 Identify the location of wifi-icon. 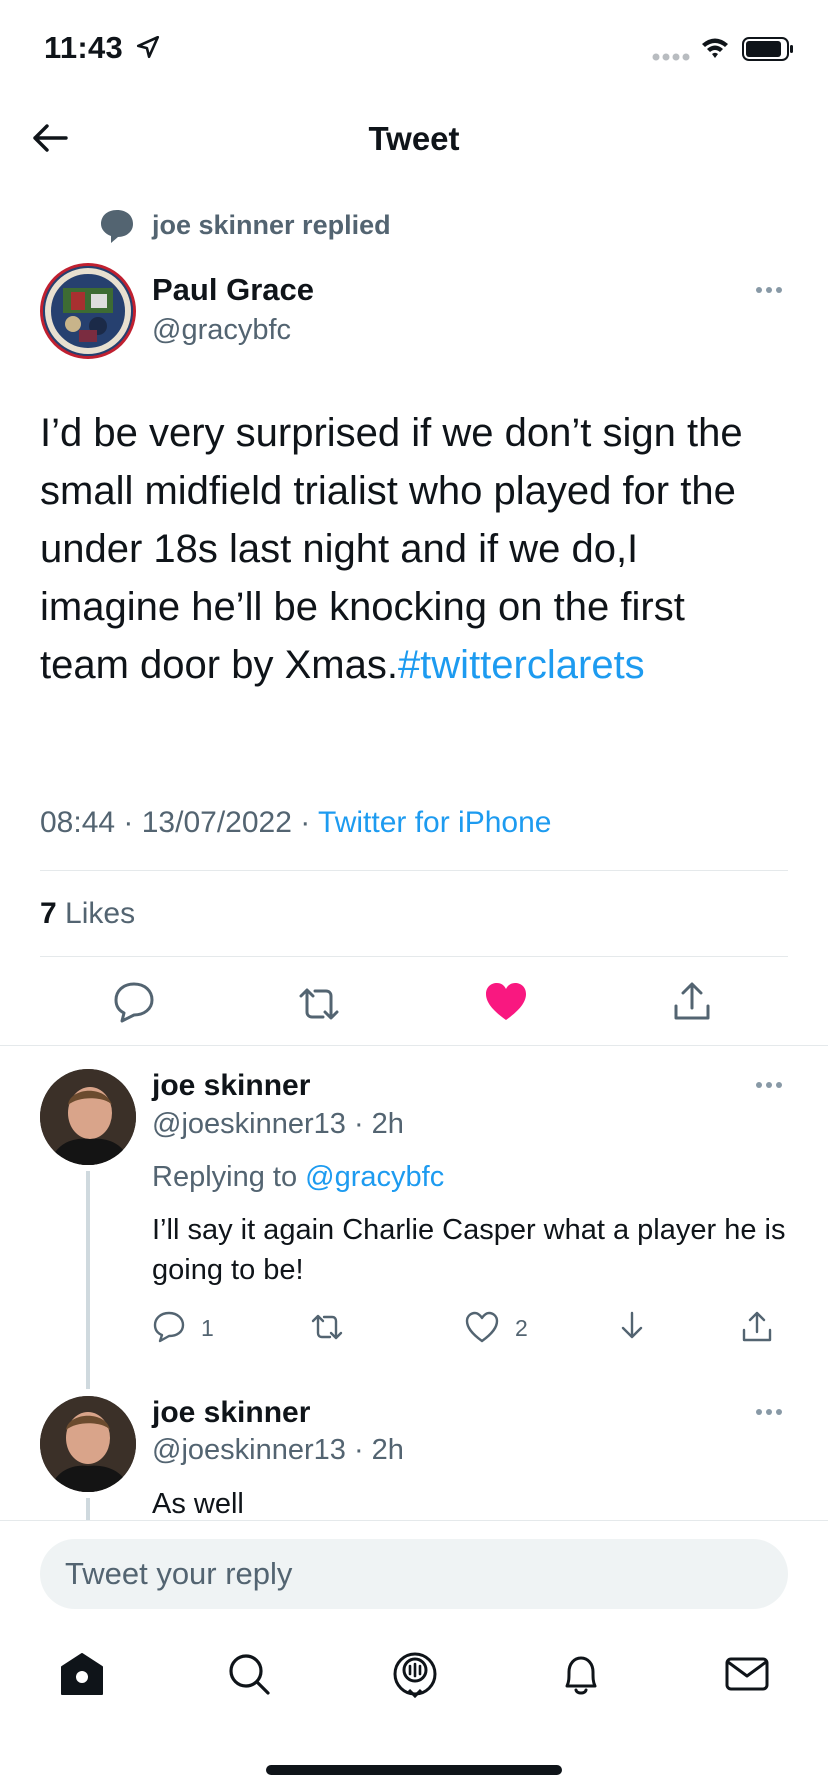
(715, 48).